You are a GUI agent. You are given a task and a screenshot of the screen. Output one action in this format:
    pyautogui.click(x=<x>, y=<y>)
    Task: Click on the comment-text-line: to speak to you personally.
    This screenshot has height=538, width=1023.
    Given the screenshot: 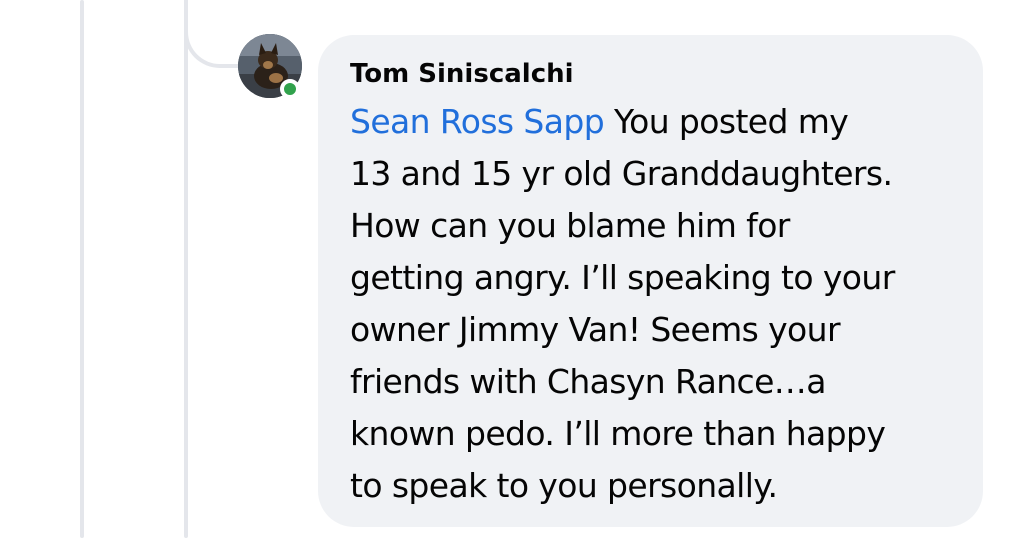 What is the action you would take?
    pyautogui.click(x=564, y=485)
    